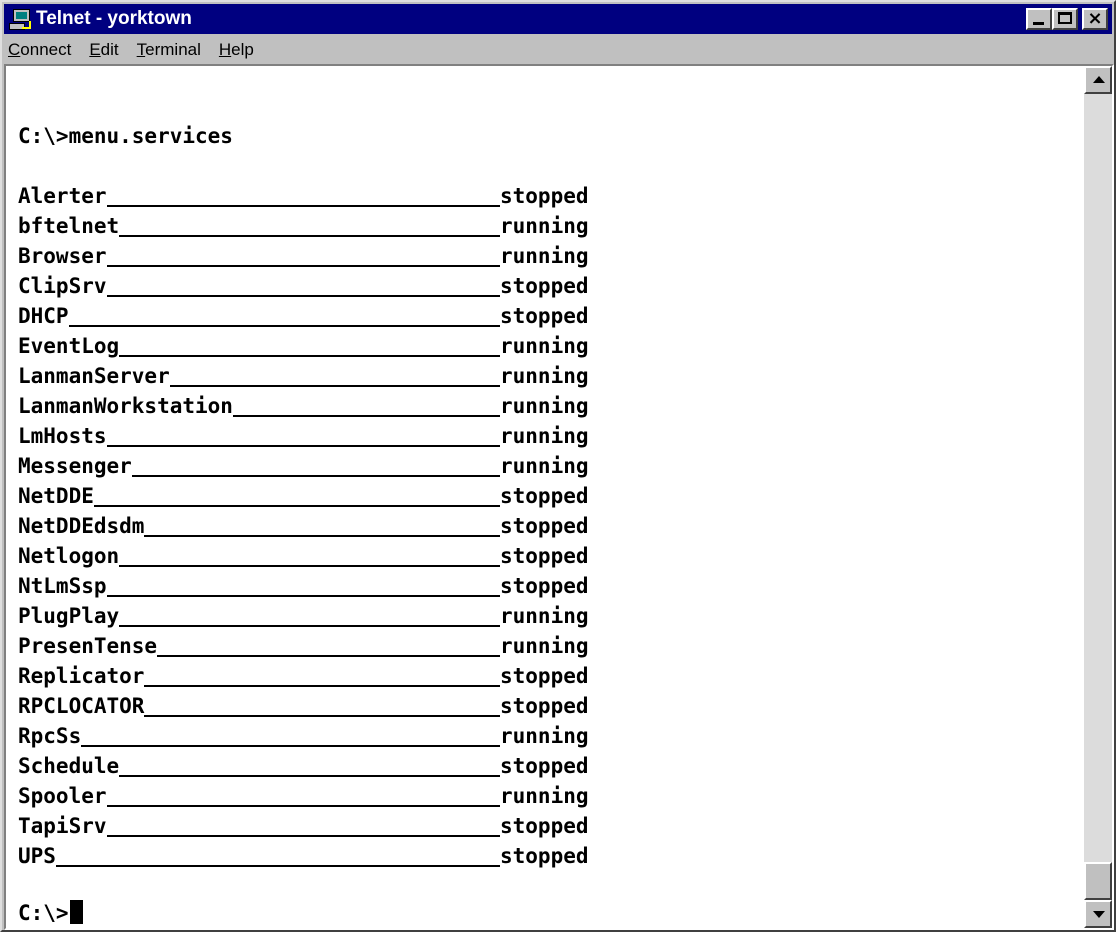 The height and width of the screenshot is (932, 1116). I want to click on vertical-scrollbar, so click(1098, 497).